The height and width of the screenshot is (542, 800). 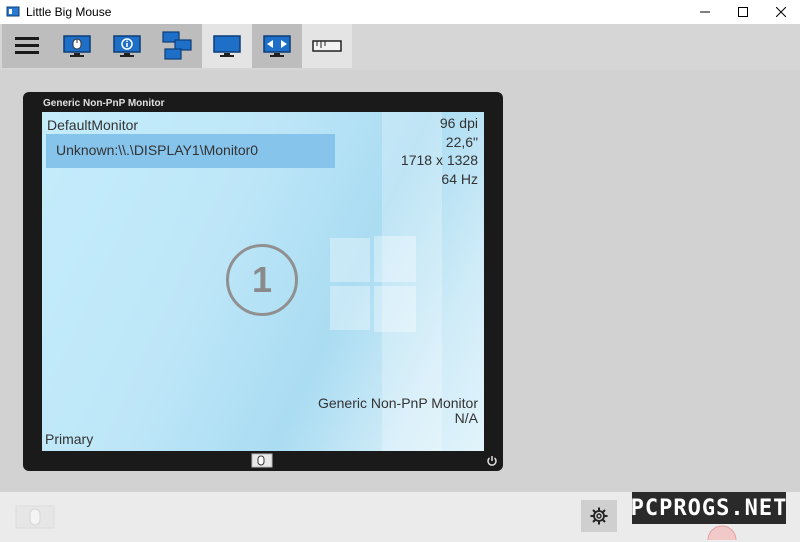 I want to click on resolution-value: 1718 x 1328, so click(x=439, y=160).